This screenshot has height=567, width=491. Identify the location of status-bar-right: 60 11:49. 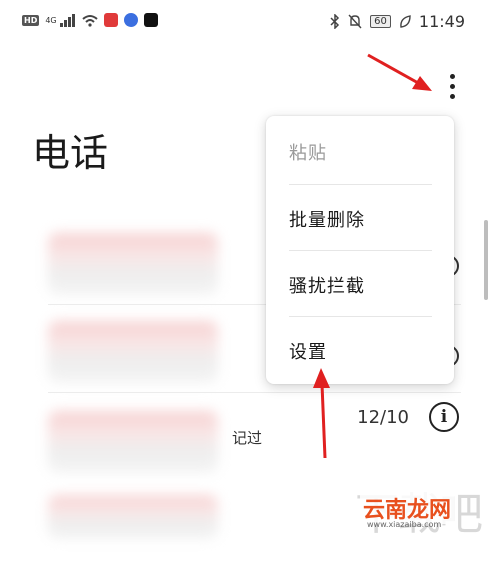
(397, 21).